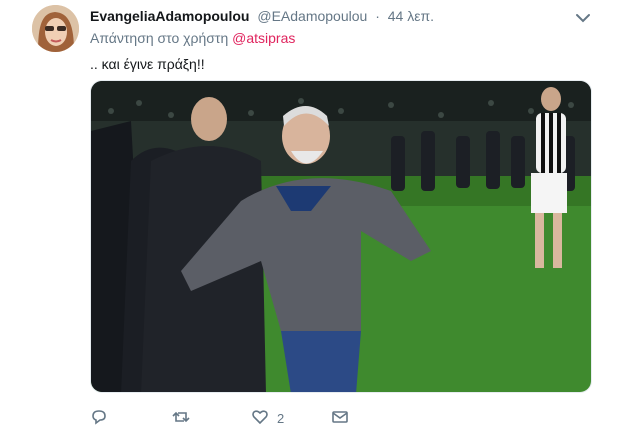 Image resolution: width=621 pixels, height=433 pixels. I want to click on reply-mention-link: @atsipras, so click(263, 38).